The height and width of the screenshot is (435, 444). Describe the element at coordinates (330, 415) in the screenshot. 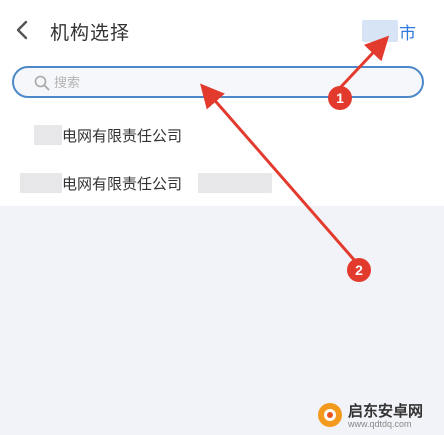

I see `watermark-logo-icon` at that location.